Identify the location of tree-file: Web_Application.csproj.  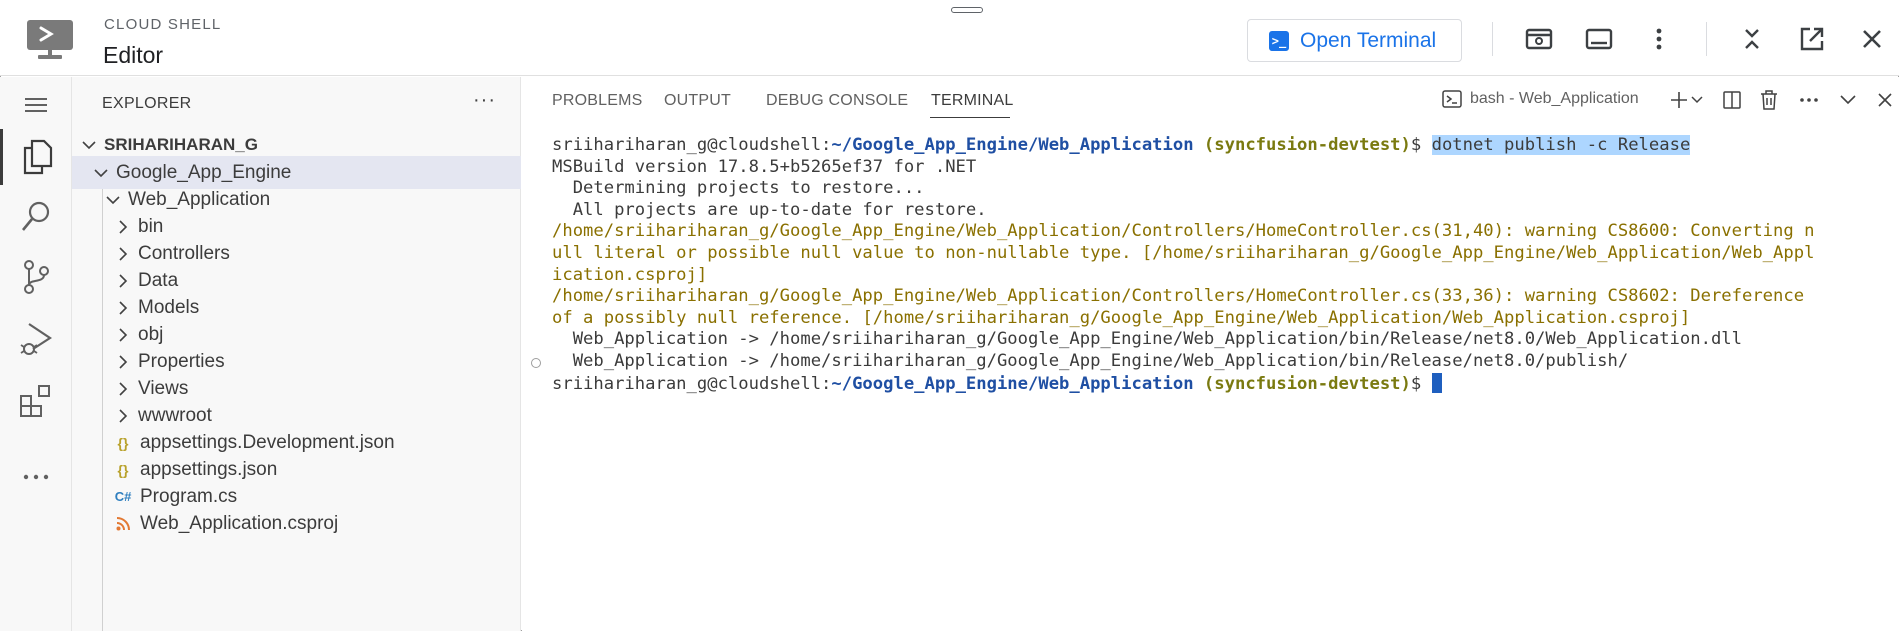
(296, 523).